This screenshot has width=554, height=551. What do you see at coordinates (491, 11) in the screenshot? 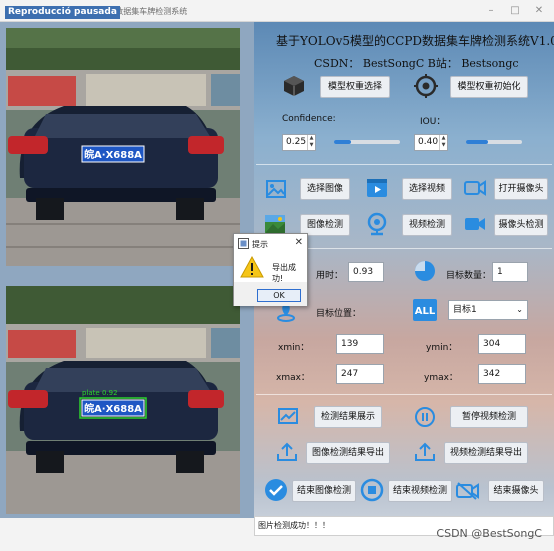
I see `minimize-icon: –` at bounding box center [491, 11].